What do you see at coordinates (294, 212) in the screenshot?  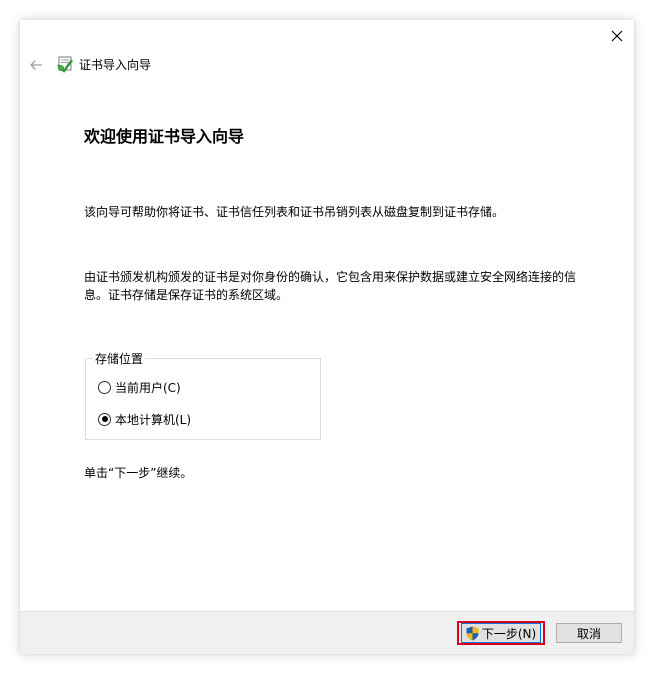 I see `intro-paragraph: 该向导可帮助你将证书、证书信任列表和证书吊销列表从磁盘复制到证书存储。` at bounding box center [294, 212].